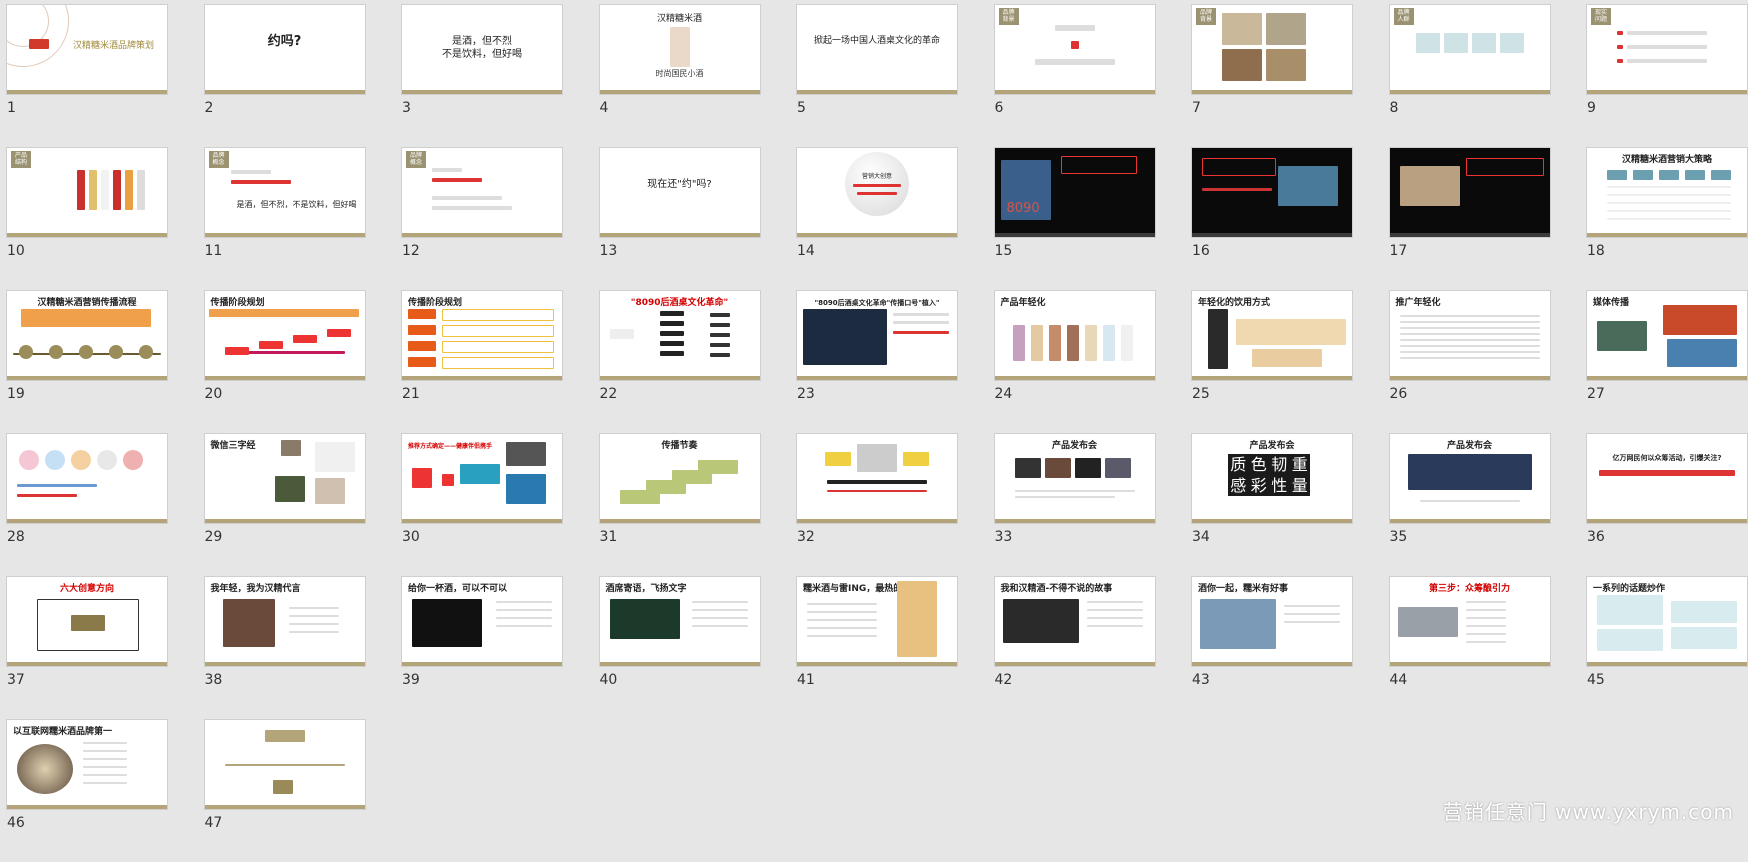  Describe the element at coordinates (284, 49) in the screenshot. I see `slide-thumbnail: 约吗?` at that location.